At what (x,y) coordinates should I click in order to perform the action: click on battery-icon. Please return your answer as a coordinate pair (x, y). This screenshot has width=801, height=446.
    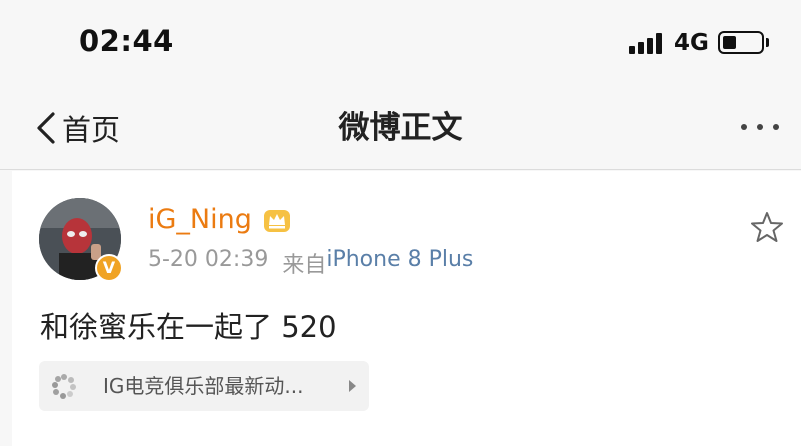
    Looking at the image, I should click on (741, 42).